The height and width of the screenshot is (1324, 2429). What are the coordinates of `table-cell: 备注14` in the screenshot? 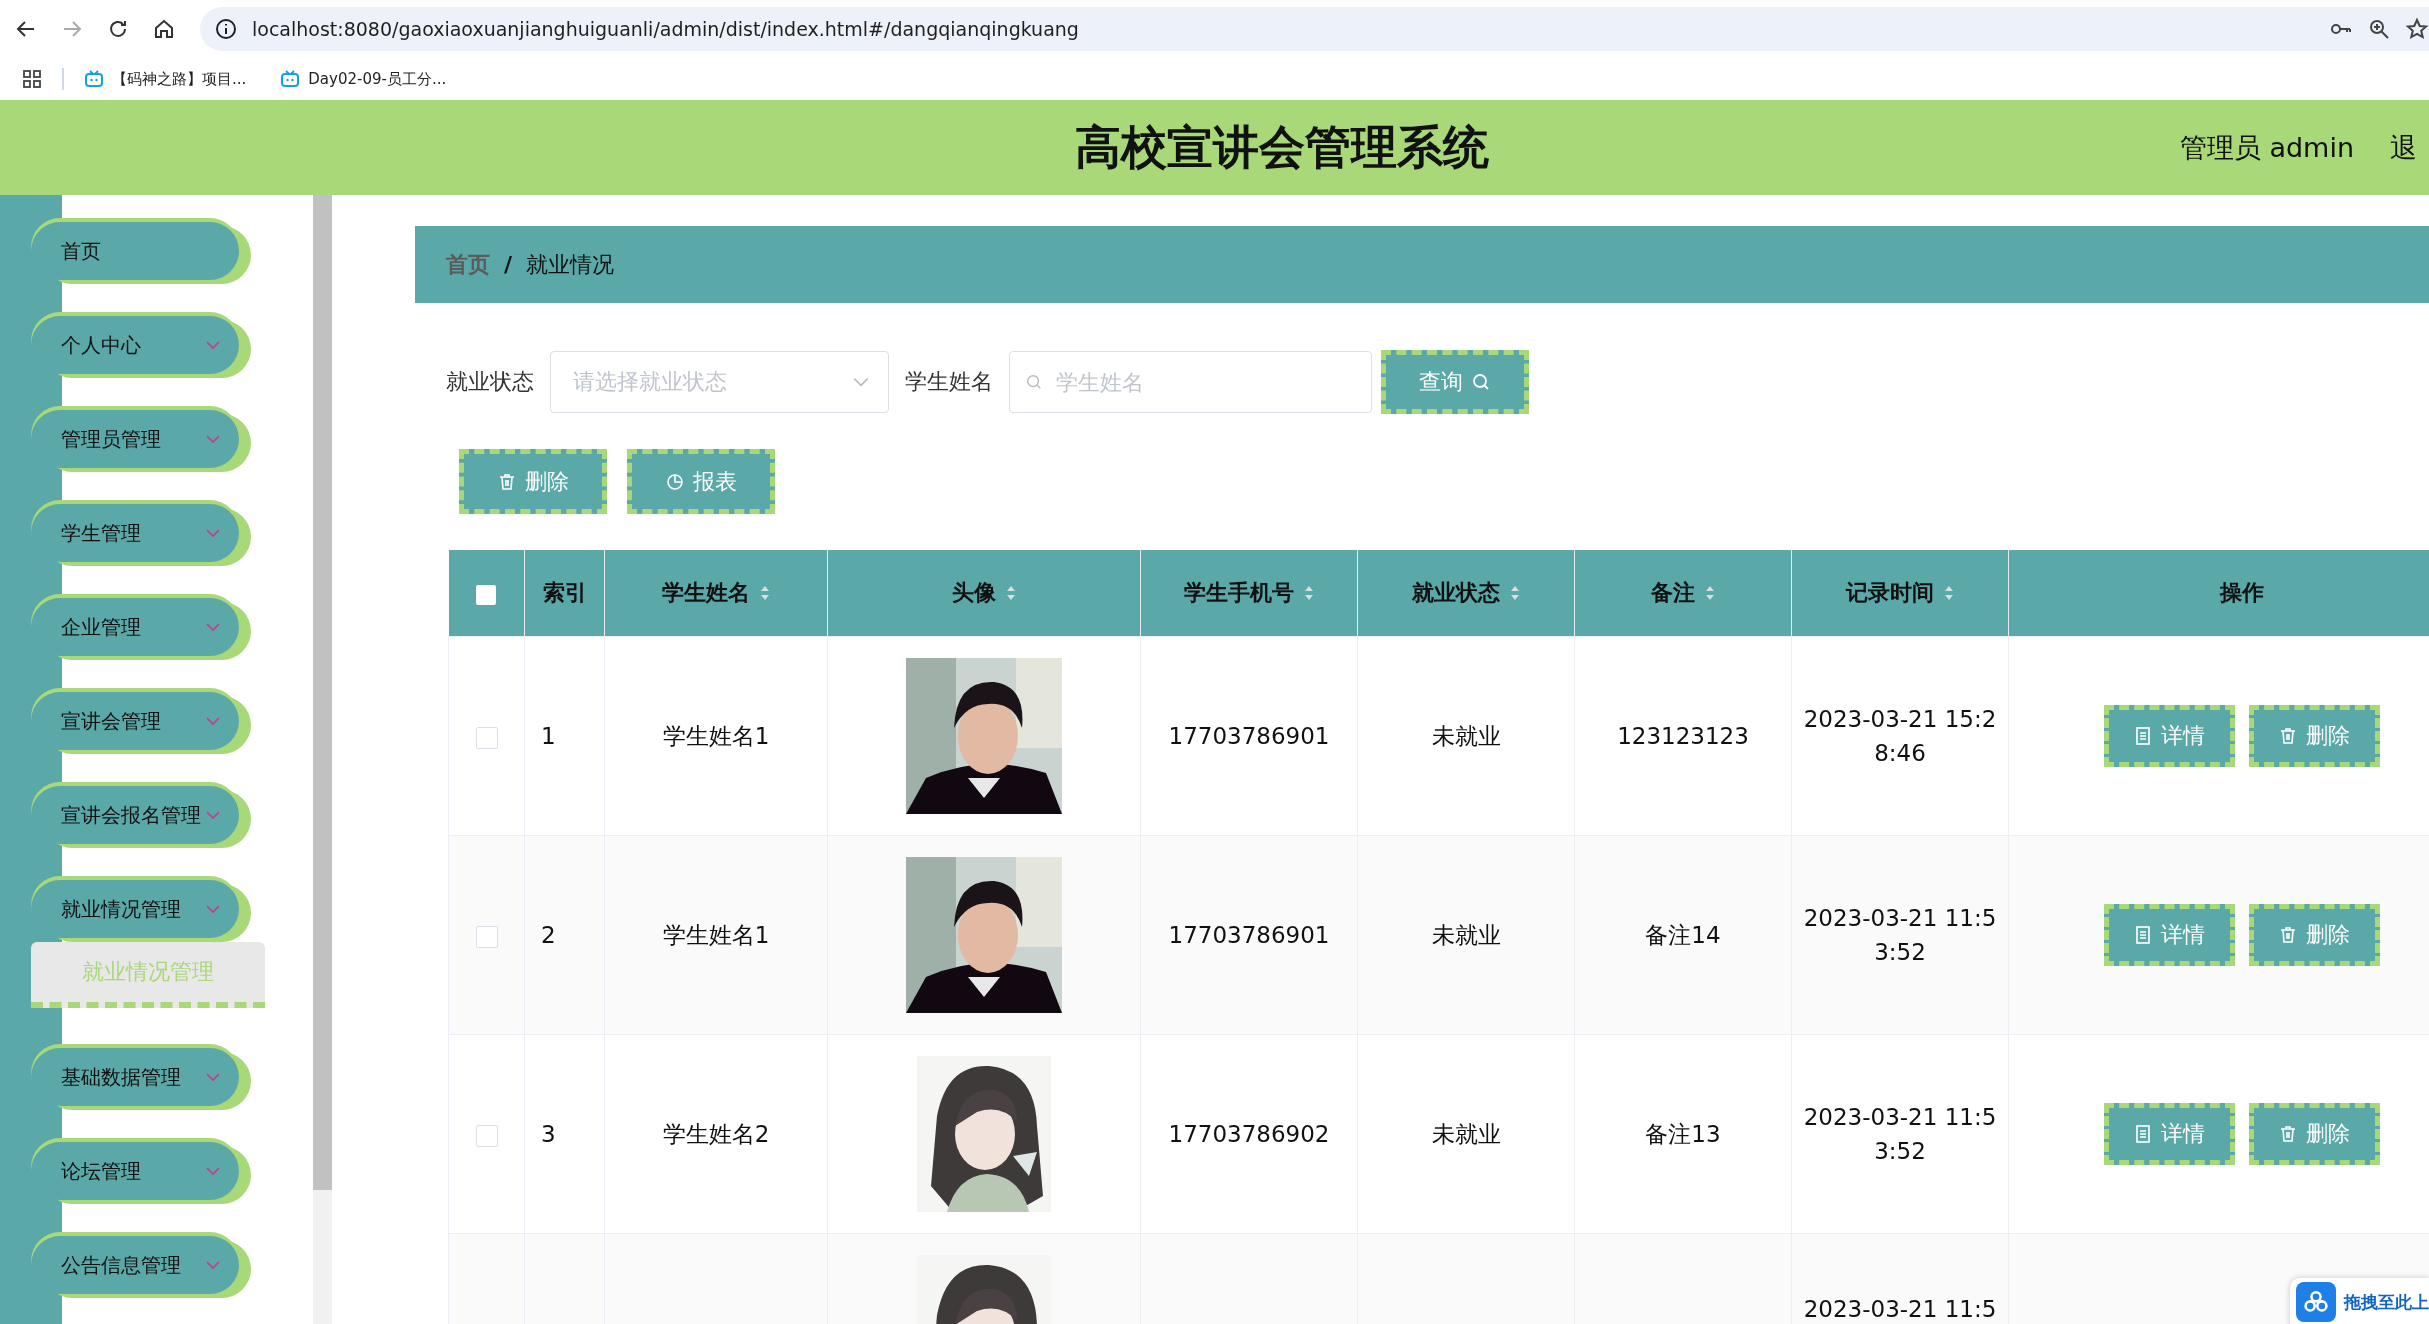 It's located at (1683, 934).